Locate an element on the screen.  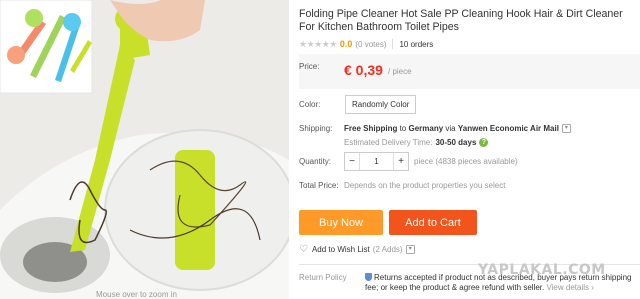
rating-row: ★★★★★ 0.0 (0 votes) 10 orders is located at coordinates (366, 44).